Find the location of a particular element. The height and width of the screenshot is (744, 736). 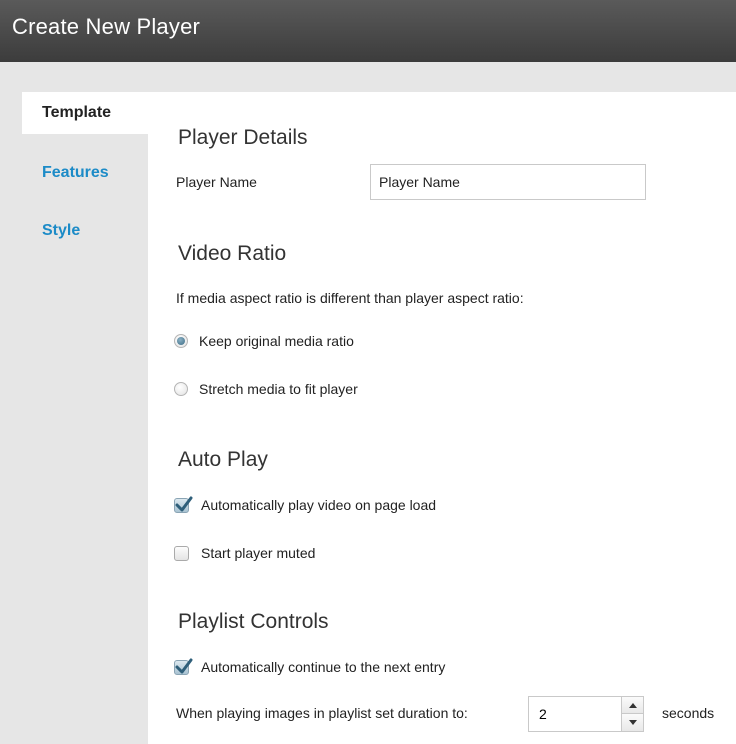

duration-spin-buttons is located at coordinates (632, 714).